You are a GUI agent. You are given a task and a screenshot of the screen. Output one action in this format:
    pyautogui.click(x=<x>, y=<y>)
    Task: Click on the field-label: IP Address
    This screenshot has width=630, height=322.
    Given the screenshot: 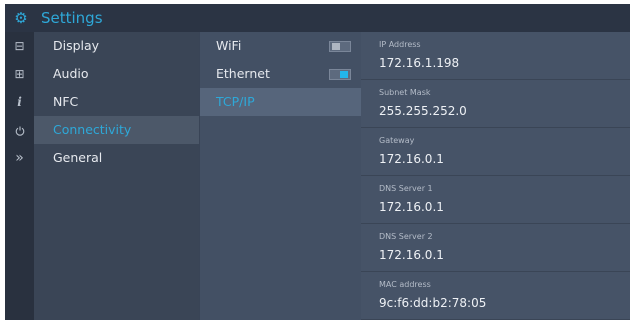 What is the action you would take?
    pyautogui.click(x=400, y=44)
    